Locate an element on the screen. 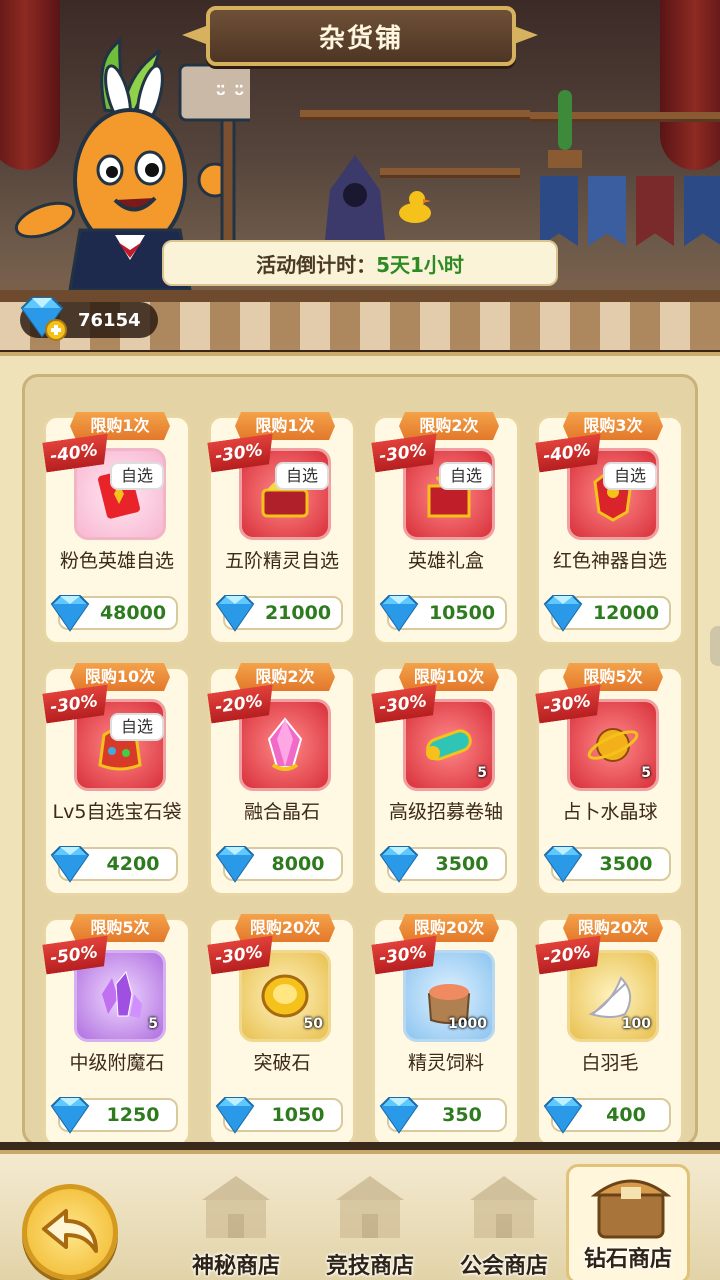 Image resolution: width=720 pixels, height=1280 pixels. price-value: 21000 is located at coordinates (298, 613).